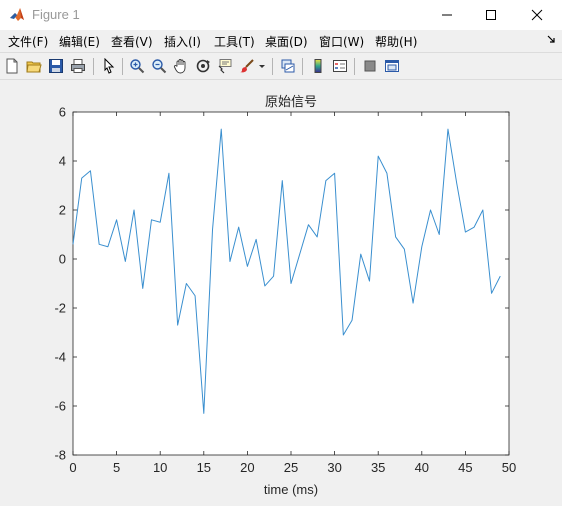 The width and height of the screenshot is (562, 506). I want to click on y-tick-label: 2, so click(62, 210).